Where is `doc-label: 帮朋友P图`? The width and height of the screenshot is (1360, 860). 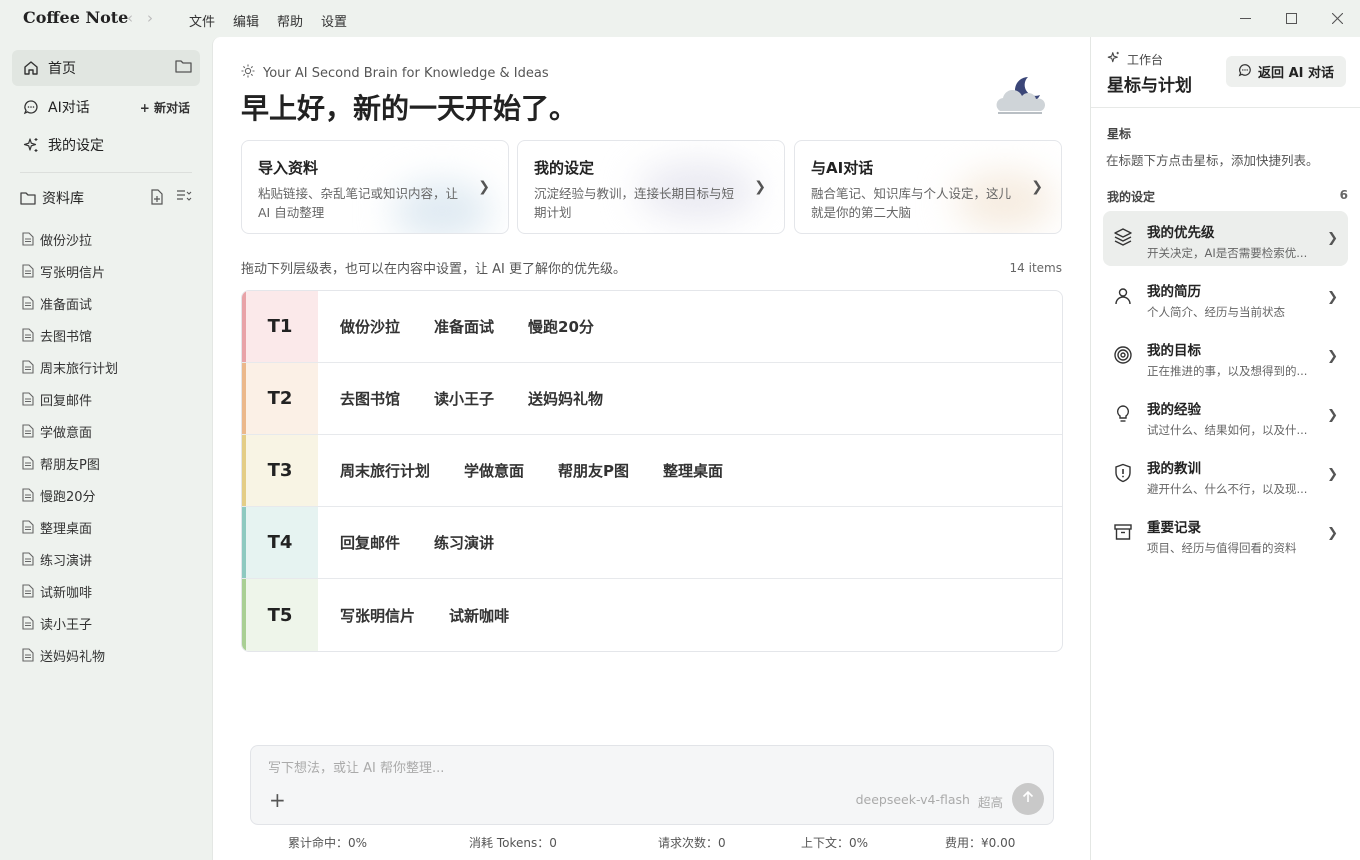
doc-label: 帮朋友P图 is located at coordinates (70, 465).